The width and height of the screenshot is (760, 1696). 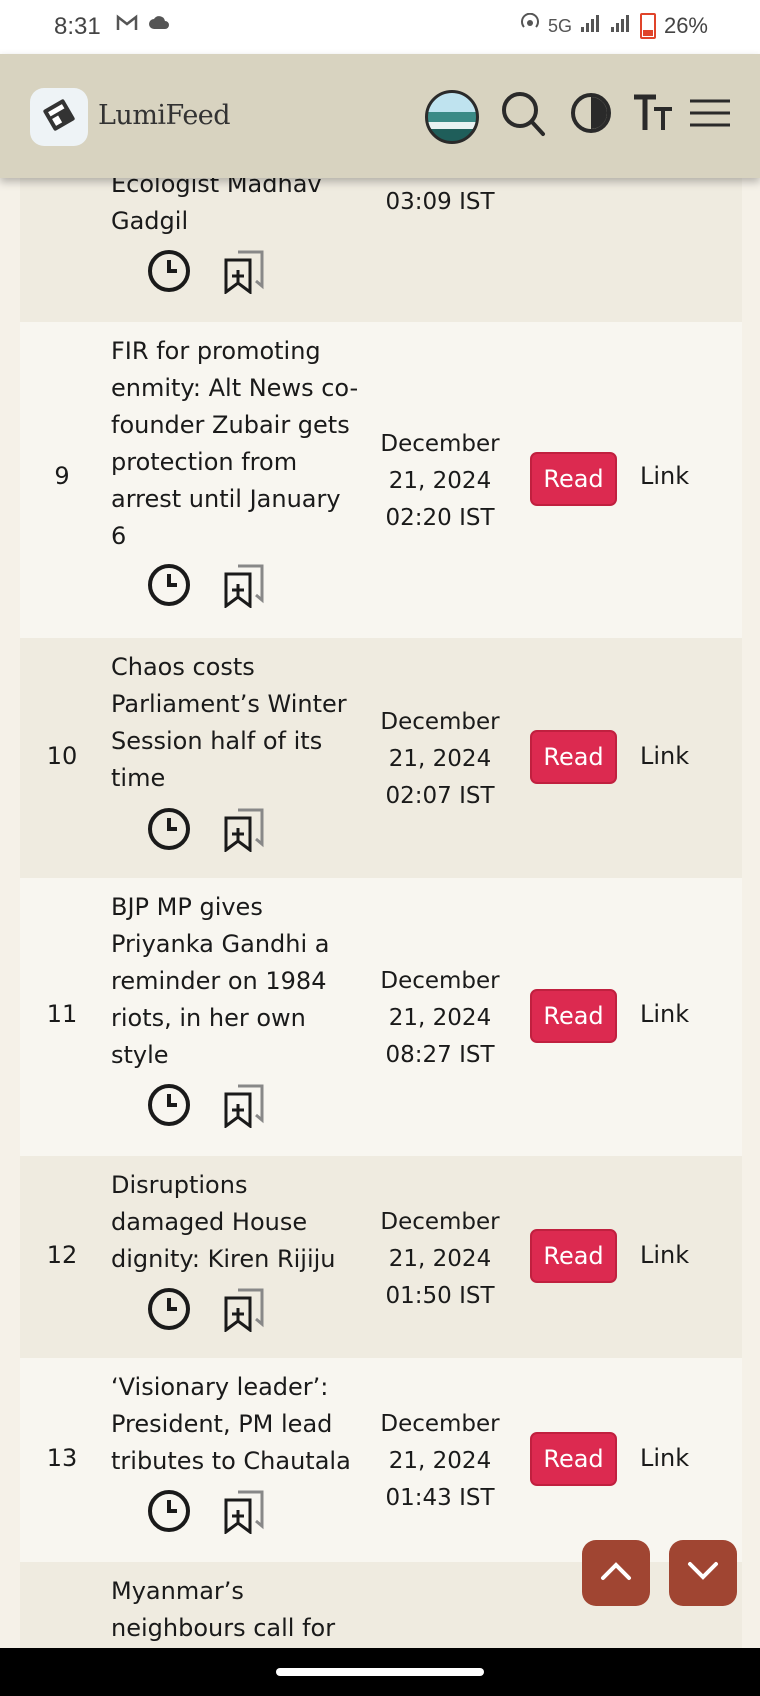 What do you see at coordinates (523, 116) in the screenshot?
I see `search-icon` at bounding box center [523, 116].